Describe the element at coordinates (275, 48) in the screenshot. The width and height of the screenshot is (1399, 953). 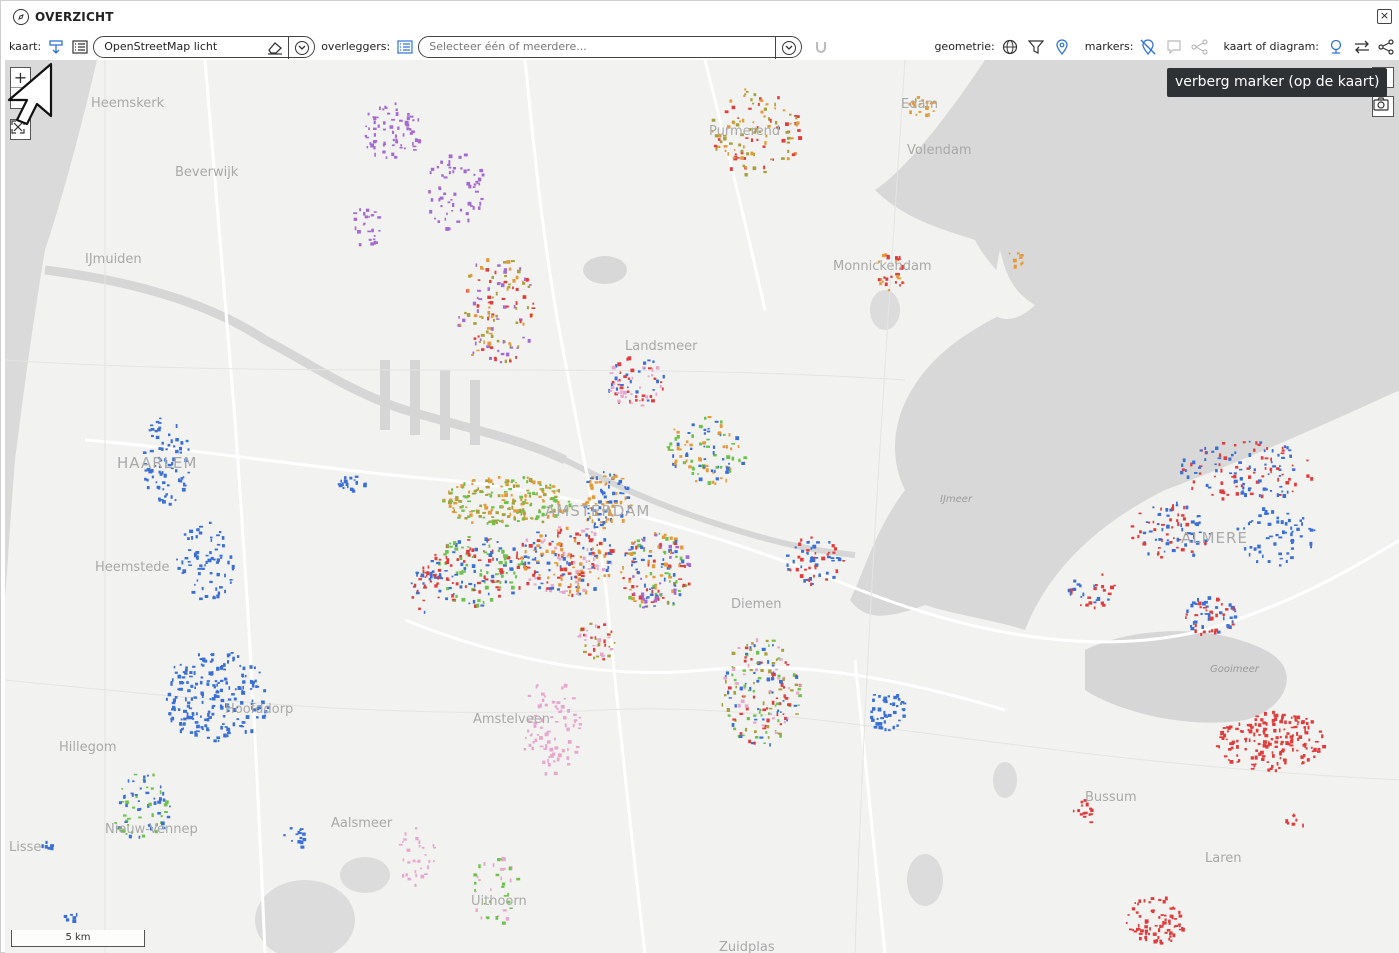
I see `eraser-icon` at that location.